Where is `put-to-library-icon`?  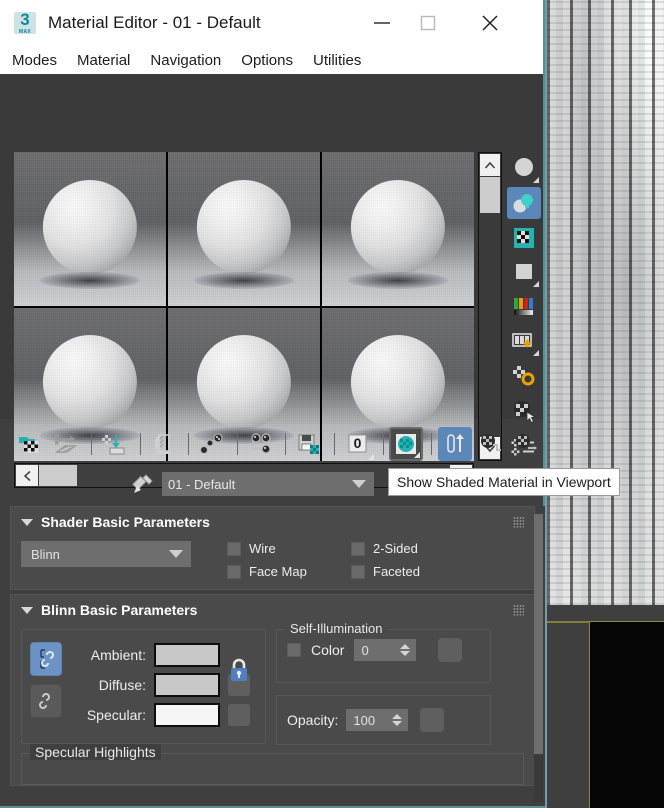
put-to-library-icon is located at coordinates (309, 444).